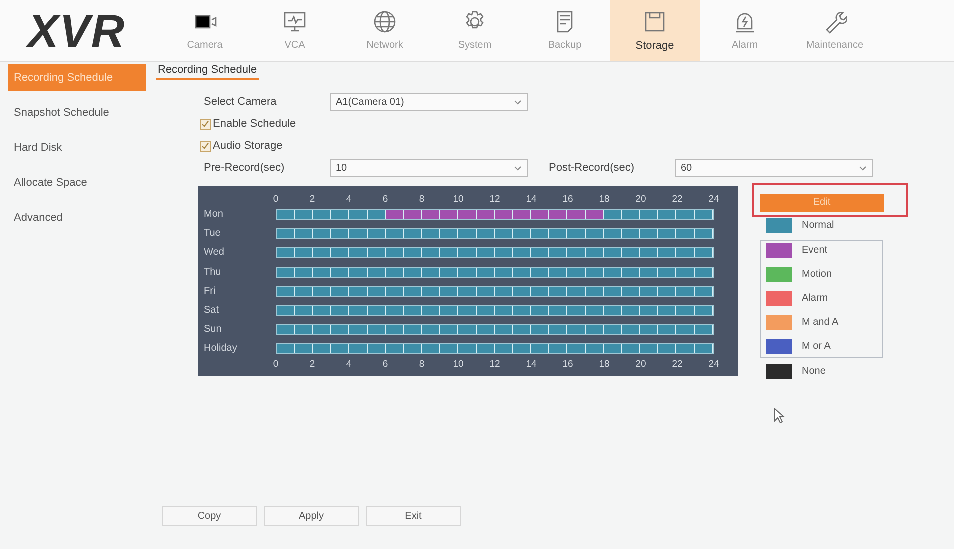 The height and width of the screenshot is (549, 954). I want to click on day-label: Wed, so click(214, 252).